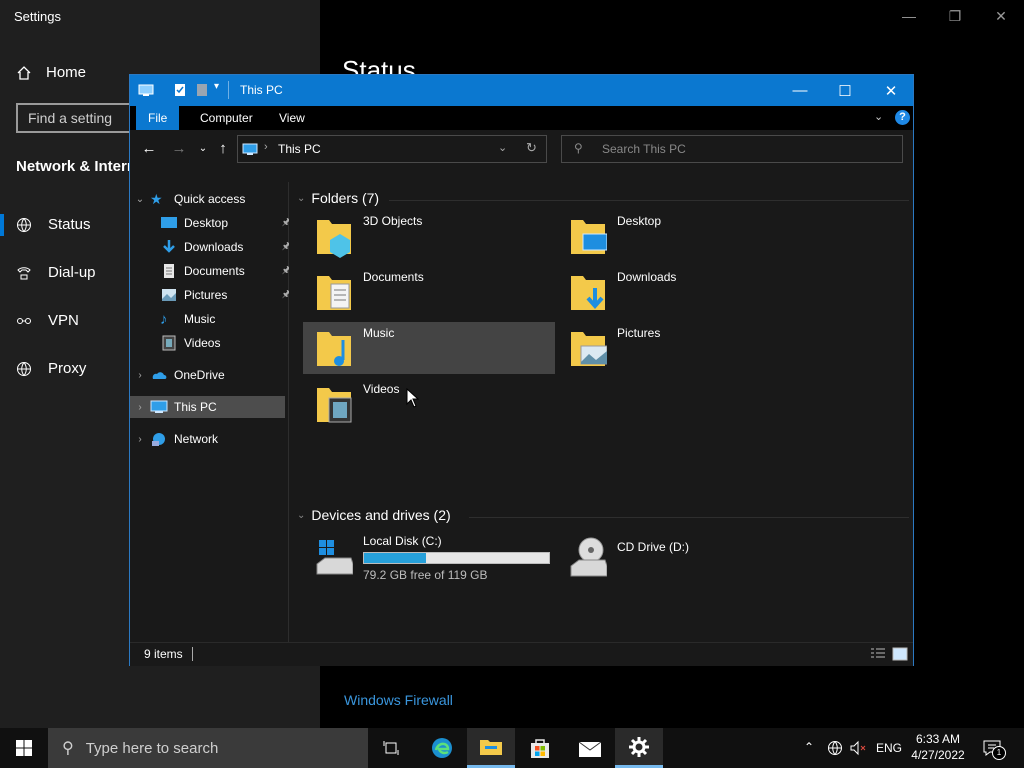  I want to click on details-view-icon, so click(878, 654).